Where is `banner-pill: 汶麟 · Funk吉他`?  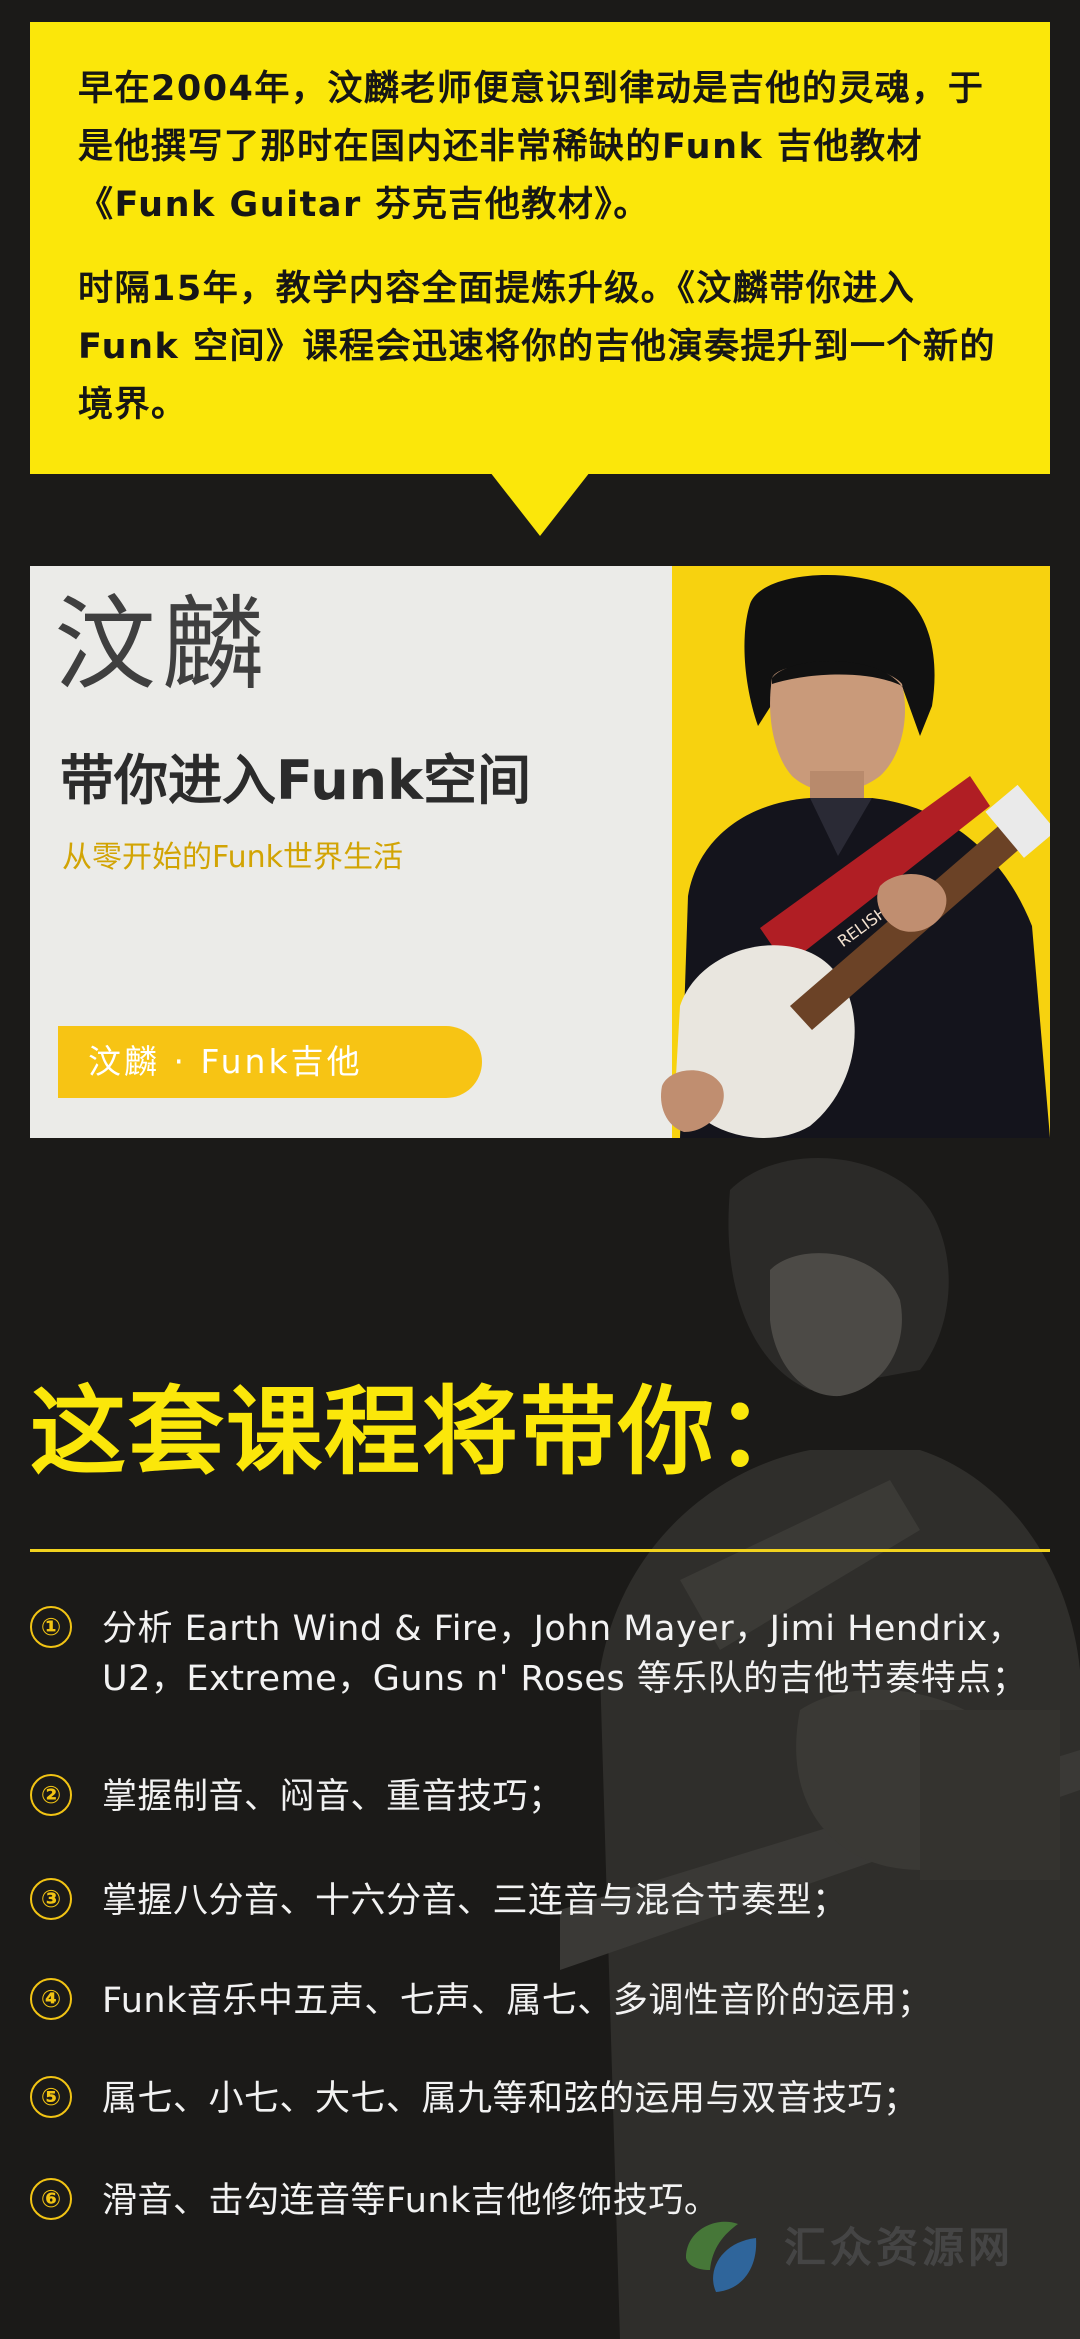 banner-pill: 汶麟 · Funk吉他 is located at coordinates (270, 1062).